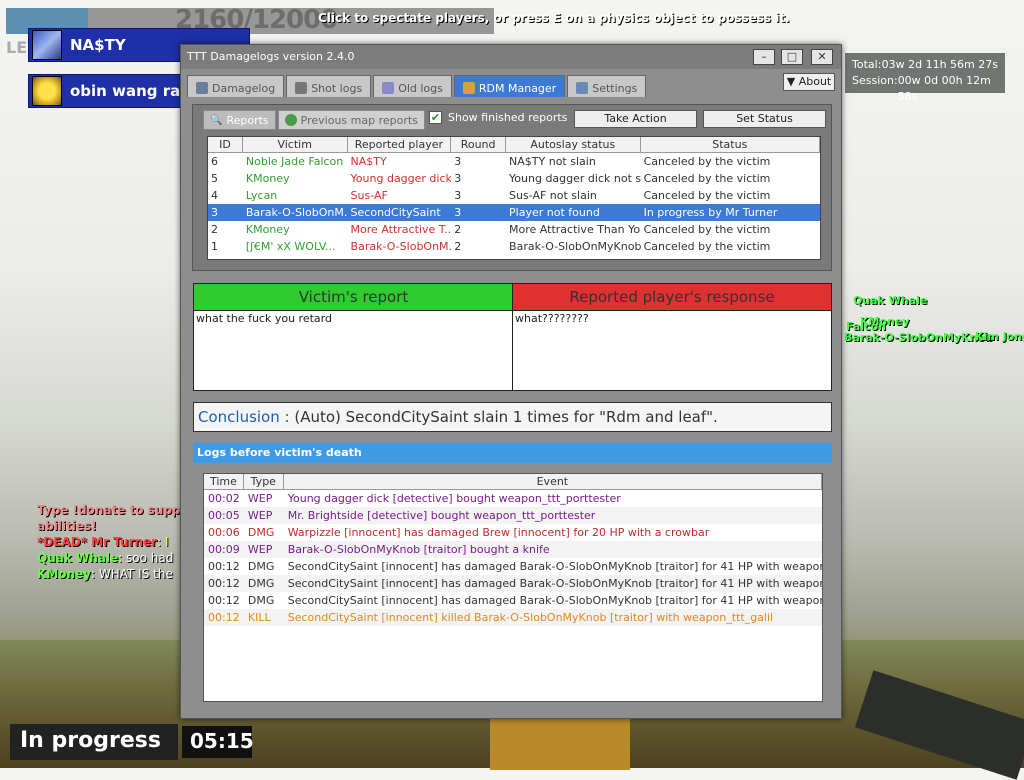  I want to click on log-cell: 00:02, so click(224, 498).